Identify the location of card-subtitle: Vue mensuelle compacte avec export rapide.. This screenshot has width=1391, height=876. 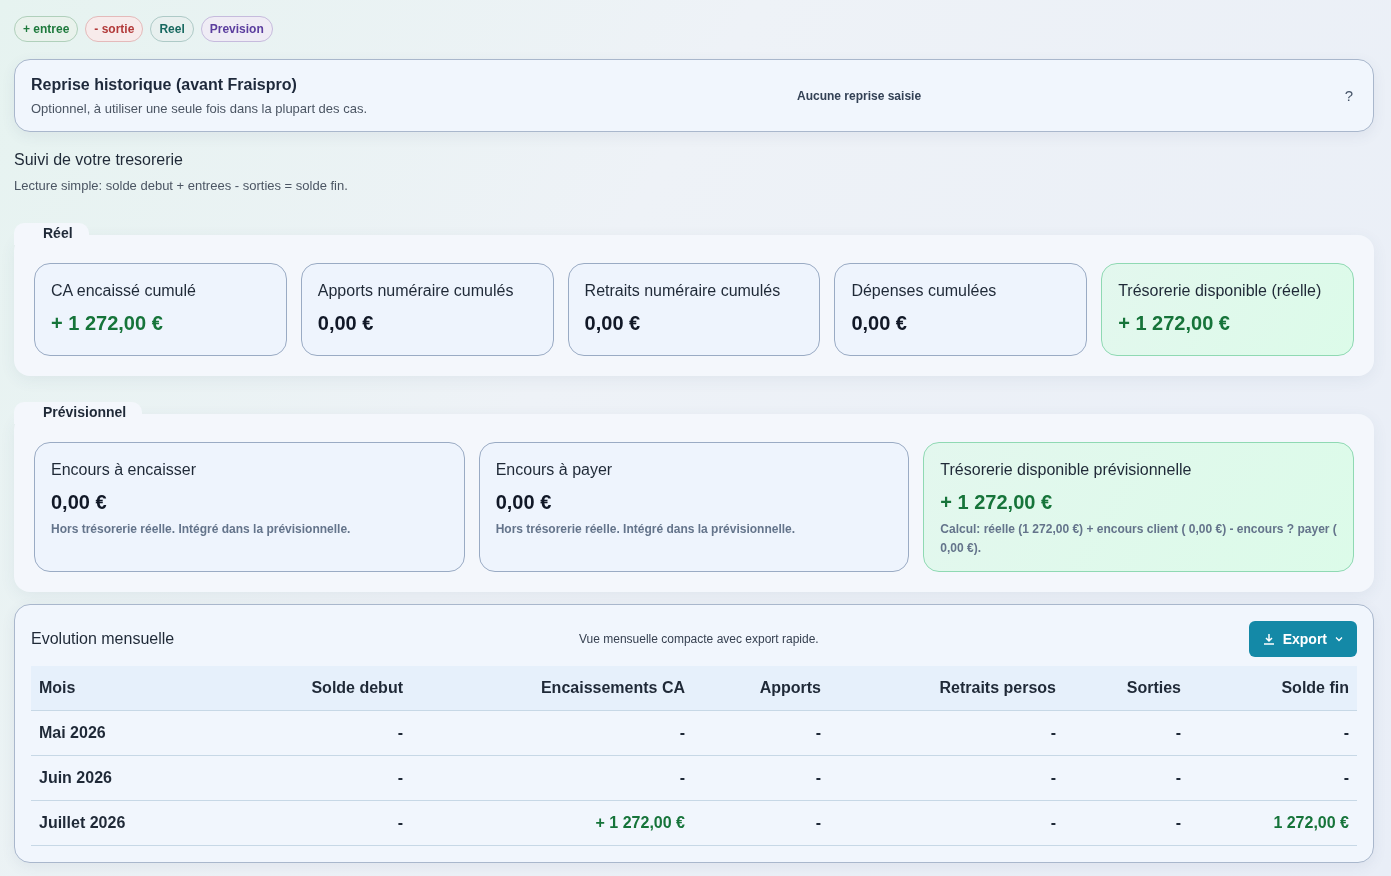
(699, 639).